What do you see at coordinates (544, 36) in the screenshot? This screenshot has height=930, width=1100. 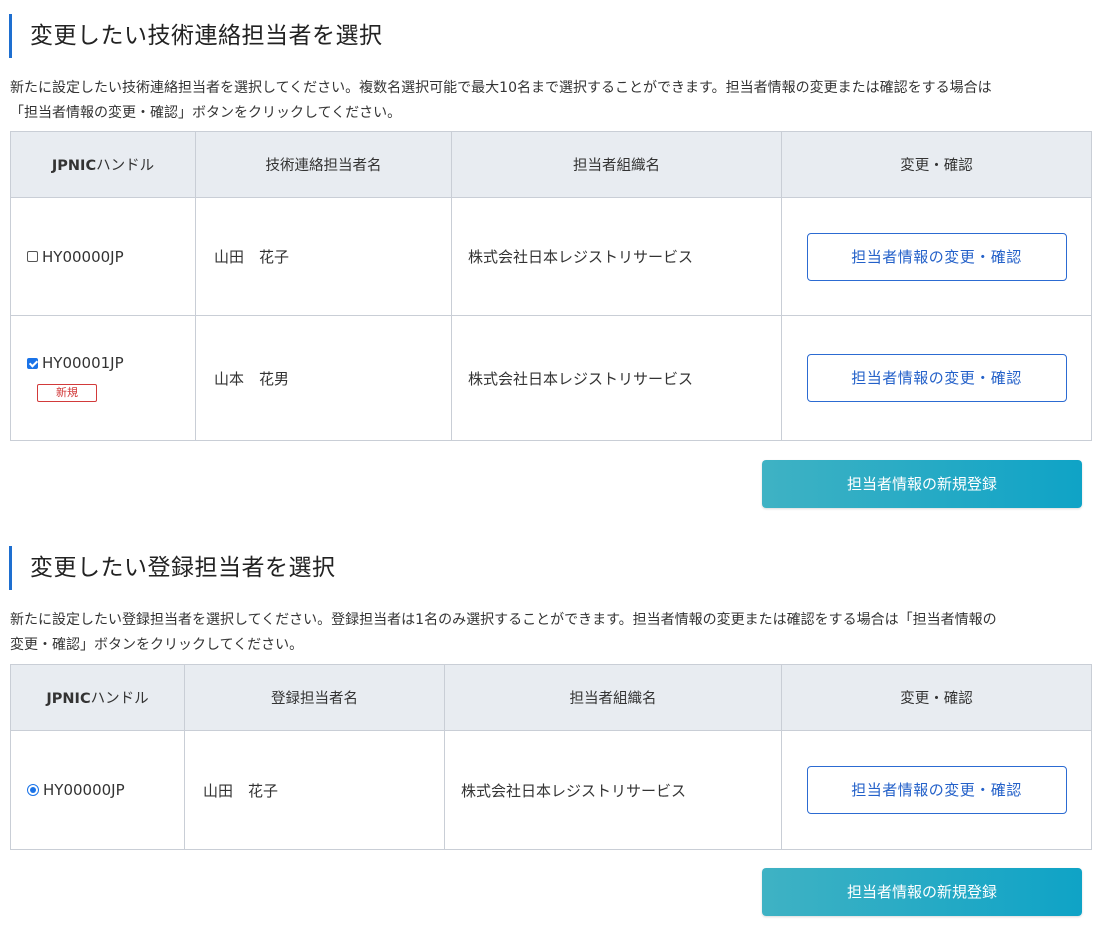 I see `tech-section-title: 変更したい技術連絡担当者を選択` at bounding box center [544, 36].